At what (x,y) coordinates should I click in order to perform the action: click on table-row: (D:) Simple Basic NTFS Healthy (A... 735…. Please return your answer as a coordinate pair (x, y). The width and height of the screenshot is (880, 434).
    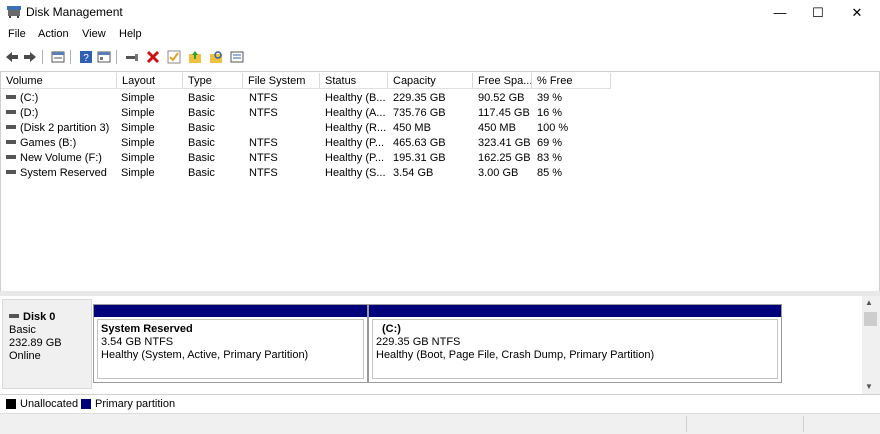
    Looking at the image, I should click on (440, 113).